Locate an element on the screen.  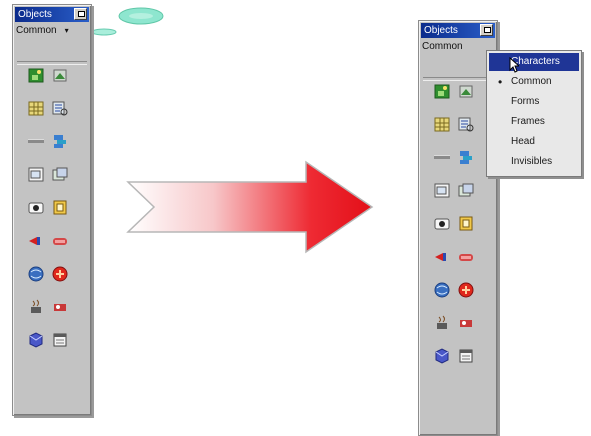
menu-item-common: • Common is located at coordinates (534, 82).